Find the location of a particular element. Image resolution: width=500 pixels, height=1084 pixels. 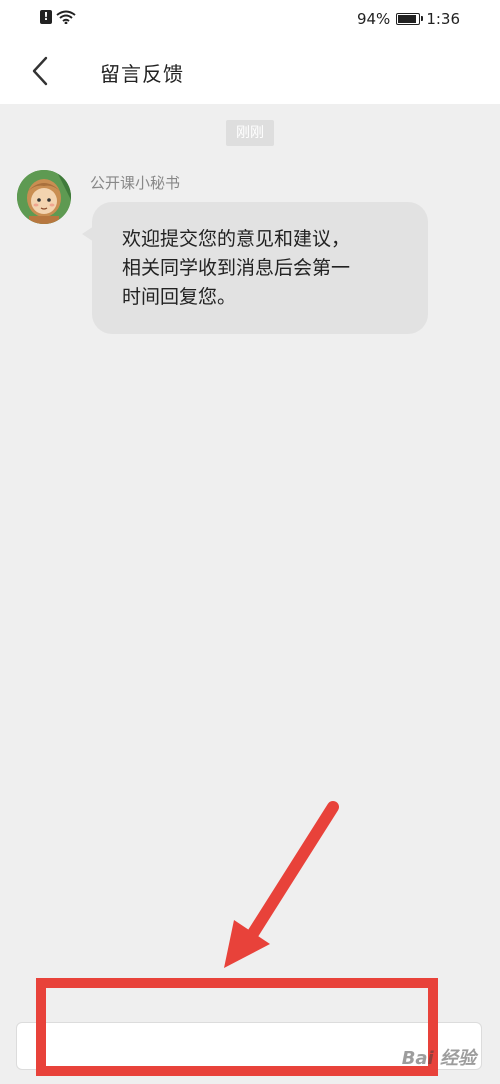

message-line: 欢迎提交您的意见和建议， is located at coordinates (236, 239).